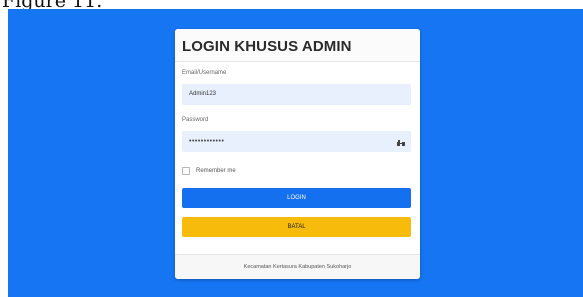 The image size is (583, 297). Describe the element at coordinates (401, 141) in the screenshot. I see `eye-icon` at that location.